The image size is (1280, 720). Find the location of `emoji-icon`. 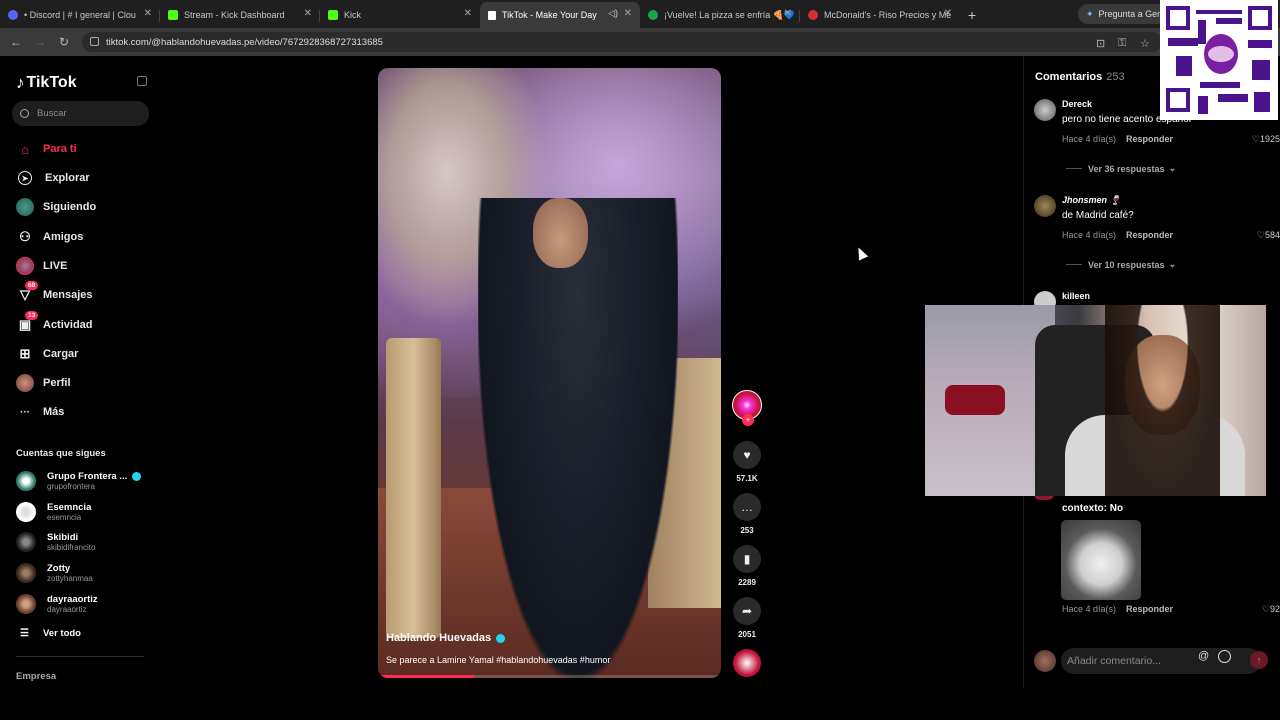

emoji-icon is located at coordinates (1224, 656).